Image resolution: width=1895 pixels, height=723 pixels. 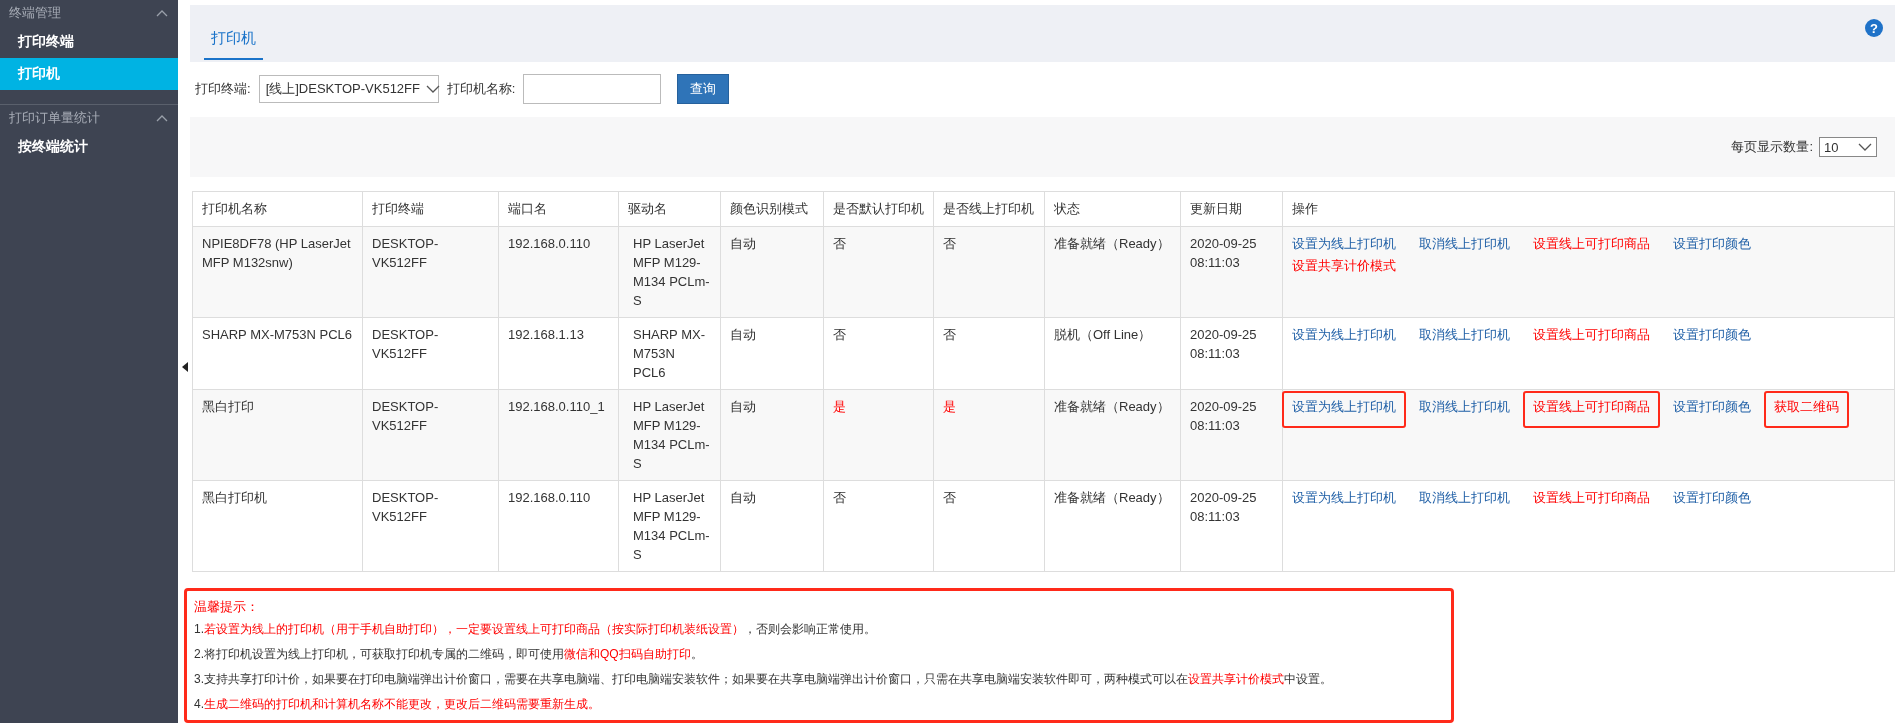 What do you see at coordinates (449, 654) in the screenshot?
I see `tip-text: 2.将打印机设置为线上打印机，可获取打印机专属的二维码，即可使用微信和QQ扫码自助打印。` at bounding box center [449, 654].